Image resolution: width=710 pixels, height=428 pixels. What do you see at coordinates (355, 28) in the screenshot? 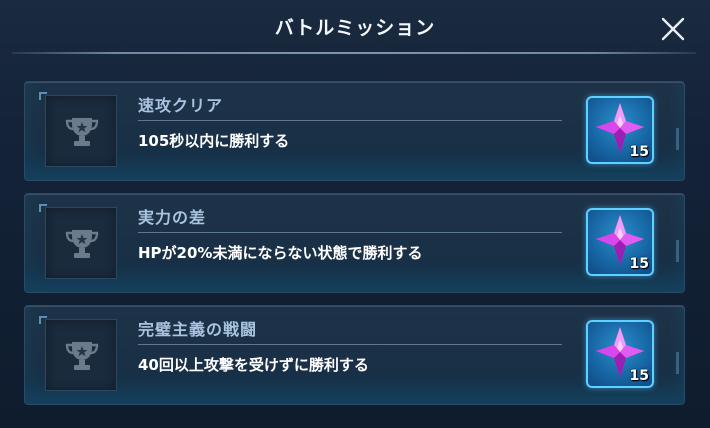
I see `panel-title: バトルミッション` at bounding box center [355, 28].